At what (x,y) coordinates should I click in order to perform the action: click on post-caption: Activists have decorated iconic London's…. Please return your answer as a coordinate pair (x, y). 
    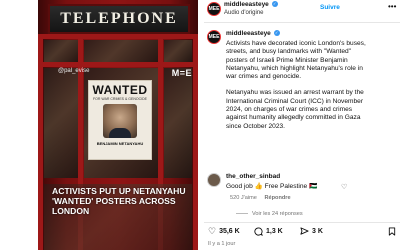
    Looking at the image, I should click on (296, 89).